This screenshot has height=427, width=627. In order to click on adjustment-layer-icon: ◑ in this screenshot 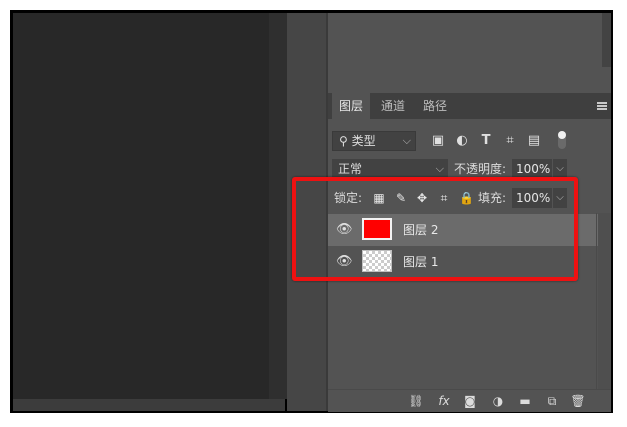, I will do `click(498, 401)`.